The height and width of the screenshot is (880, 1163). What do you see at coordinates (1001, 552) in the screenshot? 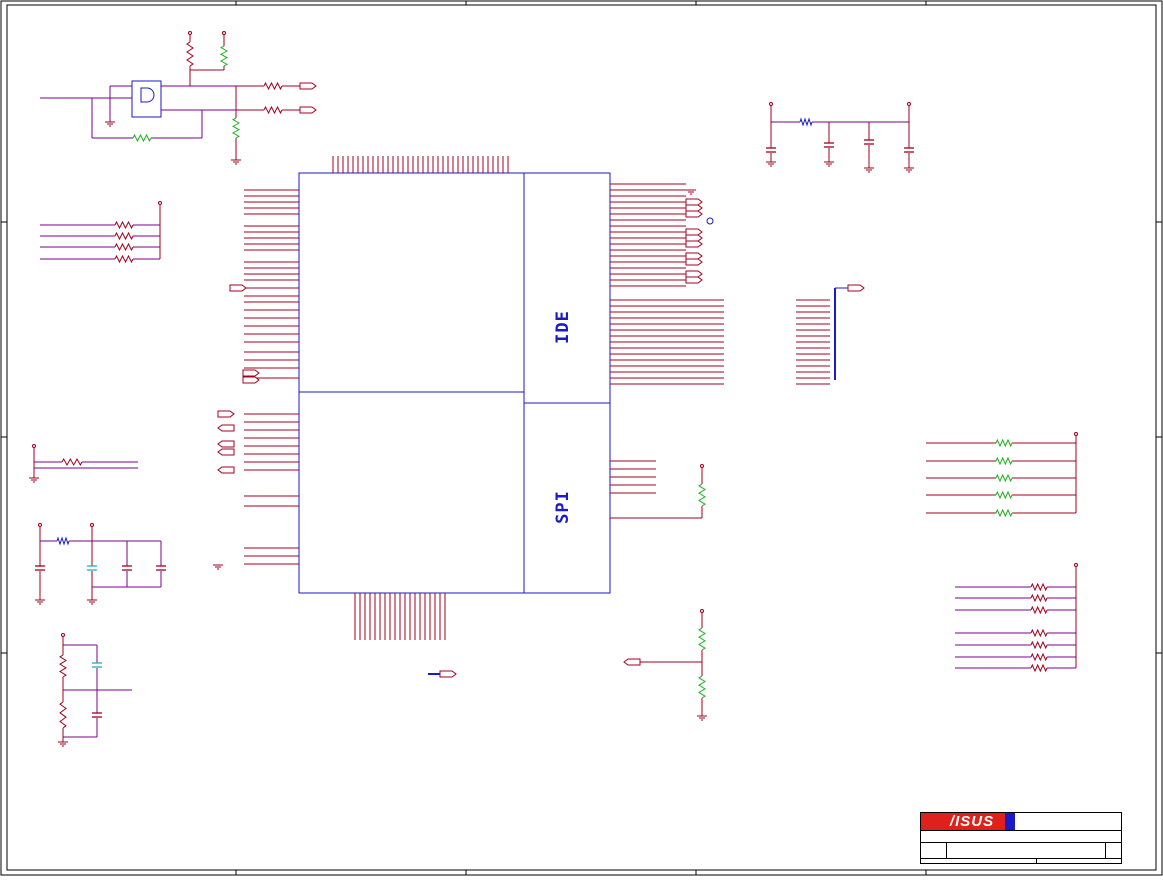
I see `right-resistor-groups` at bounding box center [1001, 552].